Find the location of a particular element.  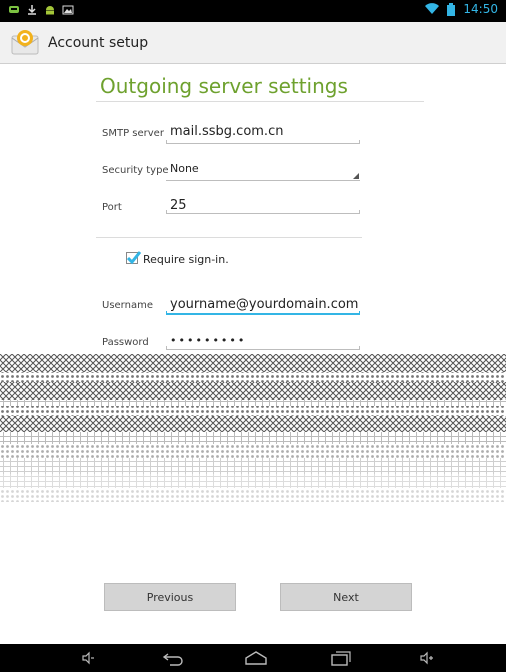

action-bar: Account setup is located at coordinates (253, 43).